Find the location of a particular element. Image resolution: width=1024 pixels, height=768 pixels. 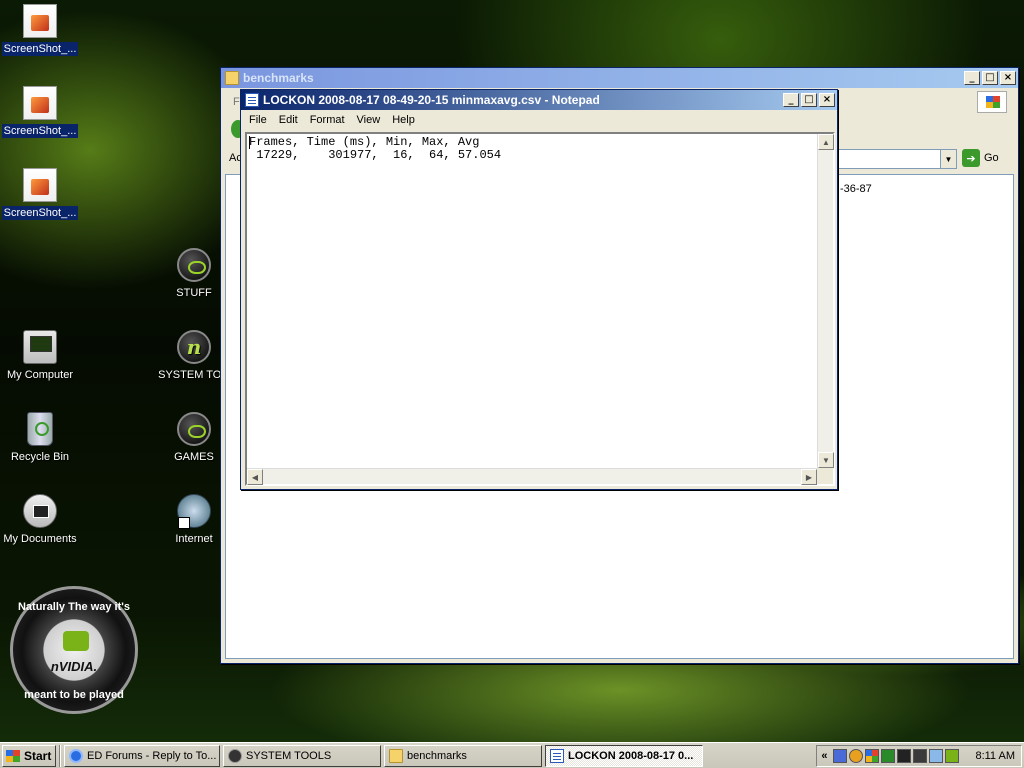

menu-file: File is located at coordinates (258, 120).